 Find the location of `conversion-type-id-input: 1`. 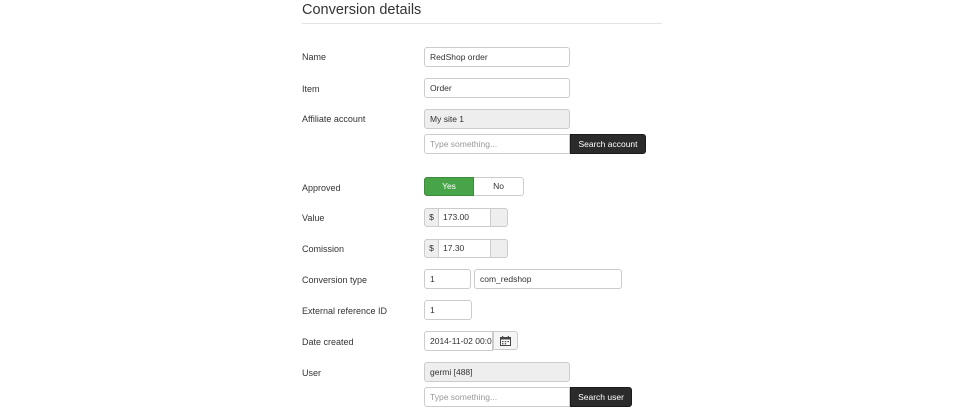

conversion-type-id-input: 1 is located at coordinates (447, 279).